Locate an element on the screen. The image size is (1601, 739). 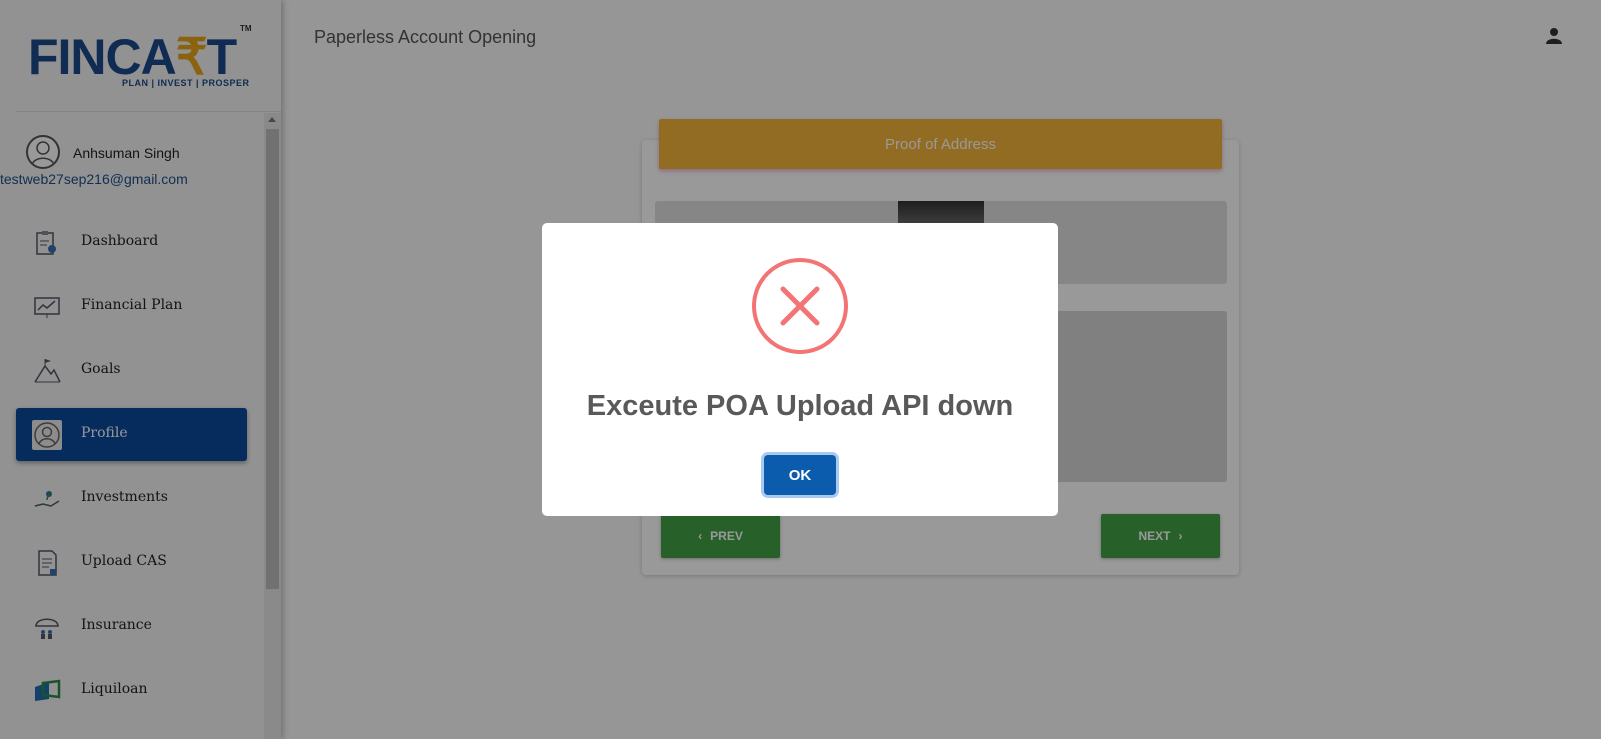
error-dialog: Exceute POA Upload API down OK is located at coordinates (800, 369).